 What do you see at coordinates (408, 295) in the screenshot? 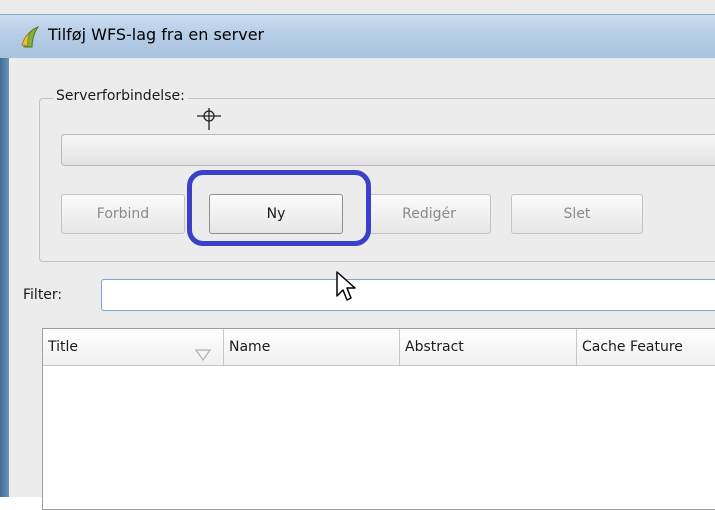
I see `filter-input` at bounding box center [408, 295].